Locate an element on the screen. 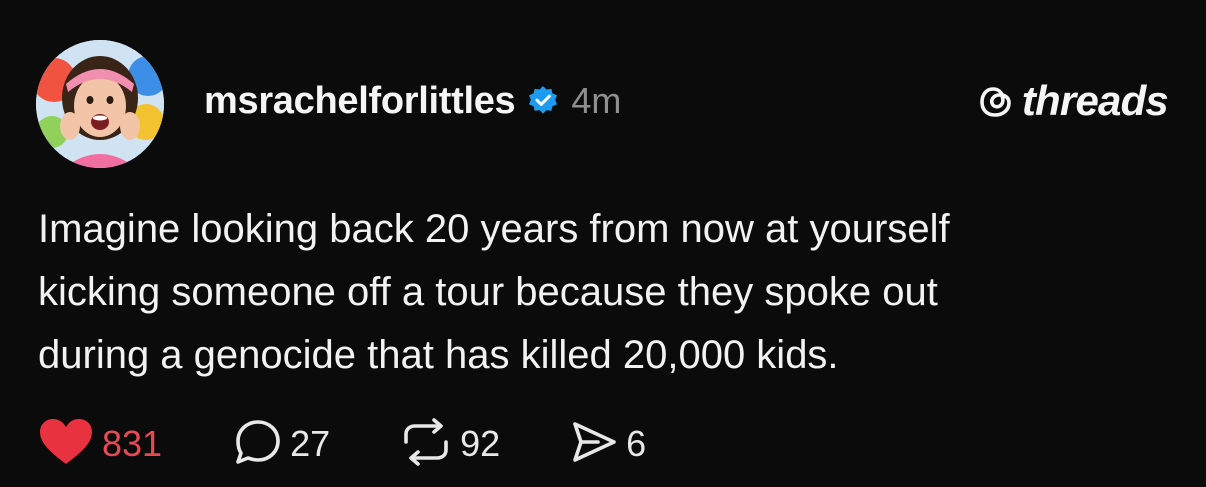  reply-count: 27 is located at coordinates (310, 443).